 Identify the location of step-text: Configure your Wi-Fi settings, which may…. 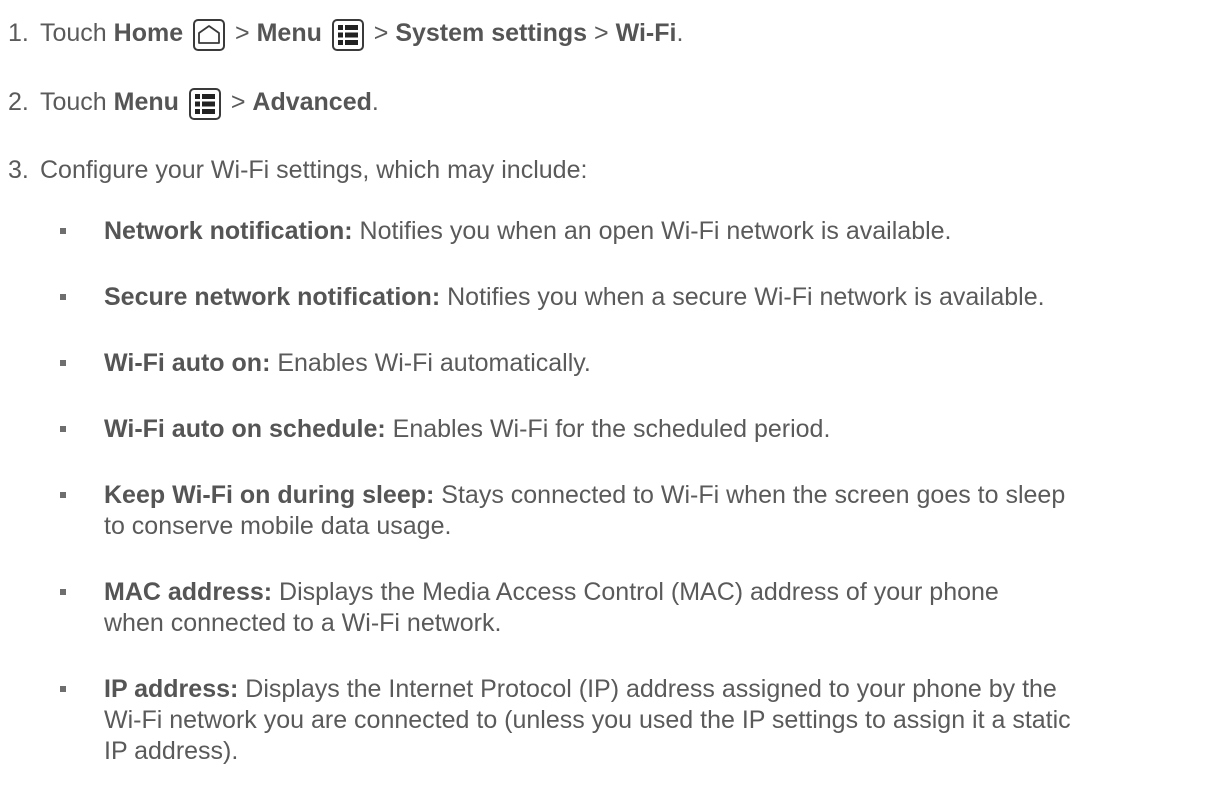
(314, 170).